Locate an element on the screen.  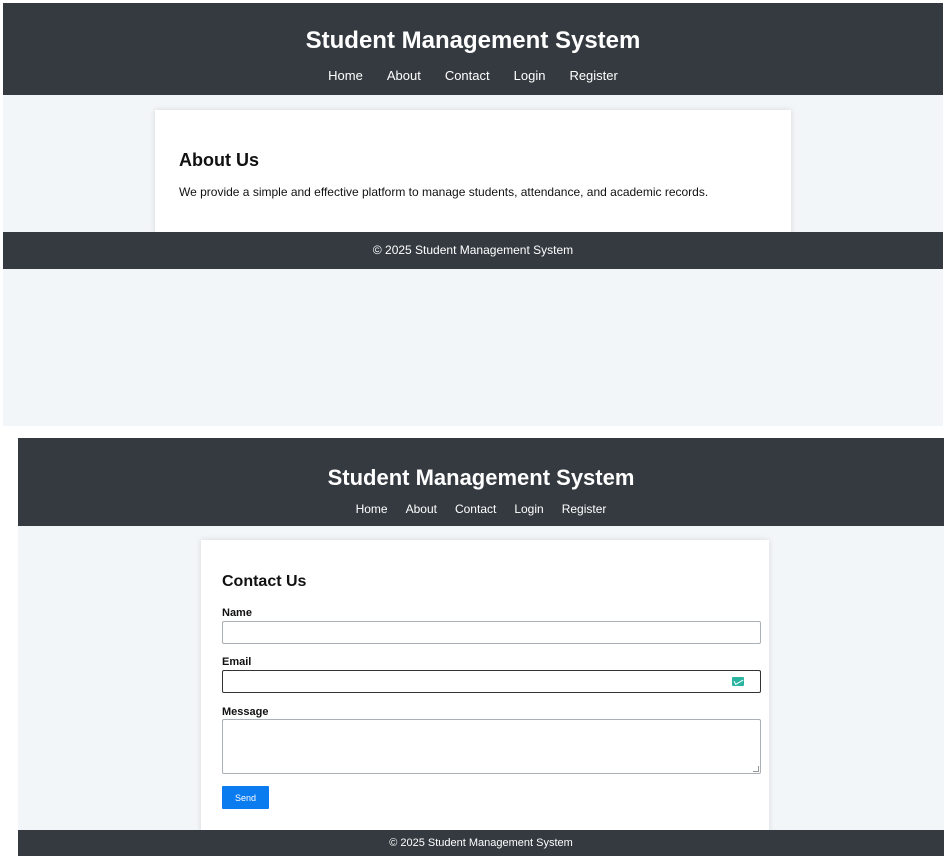
email-field-wrapper is located at coordinates (491, 681).